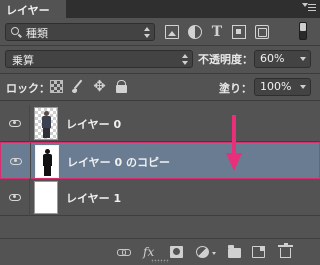  Describe the element at coordinates (160, 261) in the screenshot. I see `resize-grip-icon` at that location.